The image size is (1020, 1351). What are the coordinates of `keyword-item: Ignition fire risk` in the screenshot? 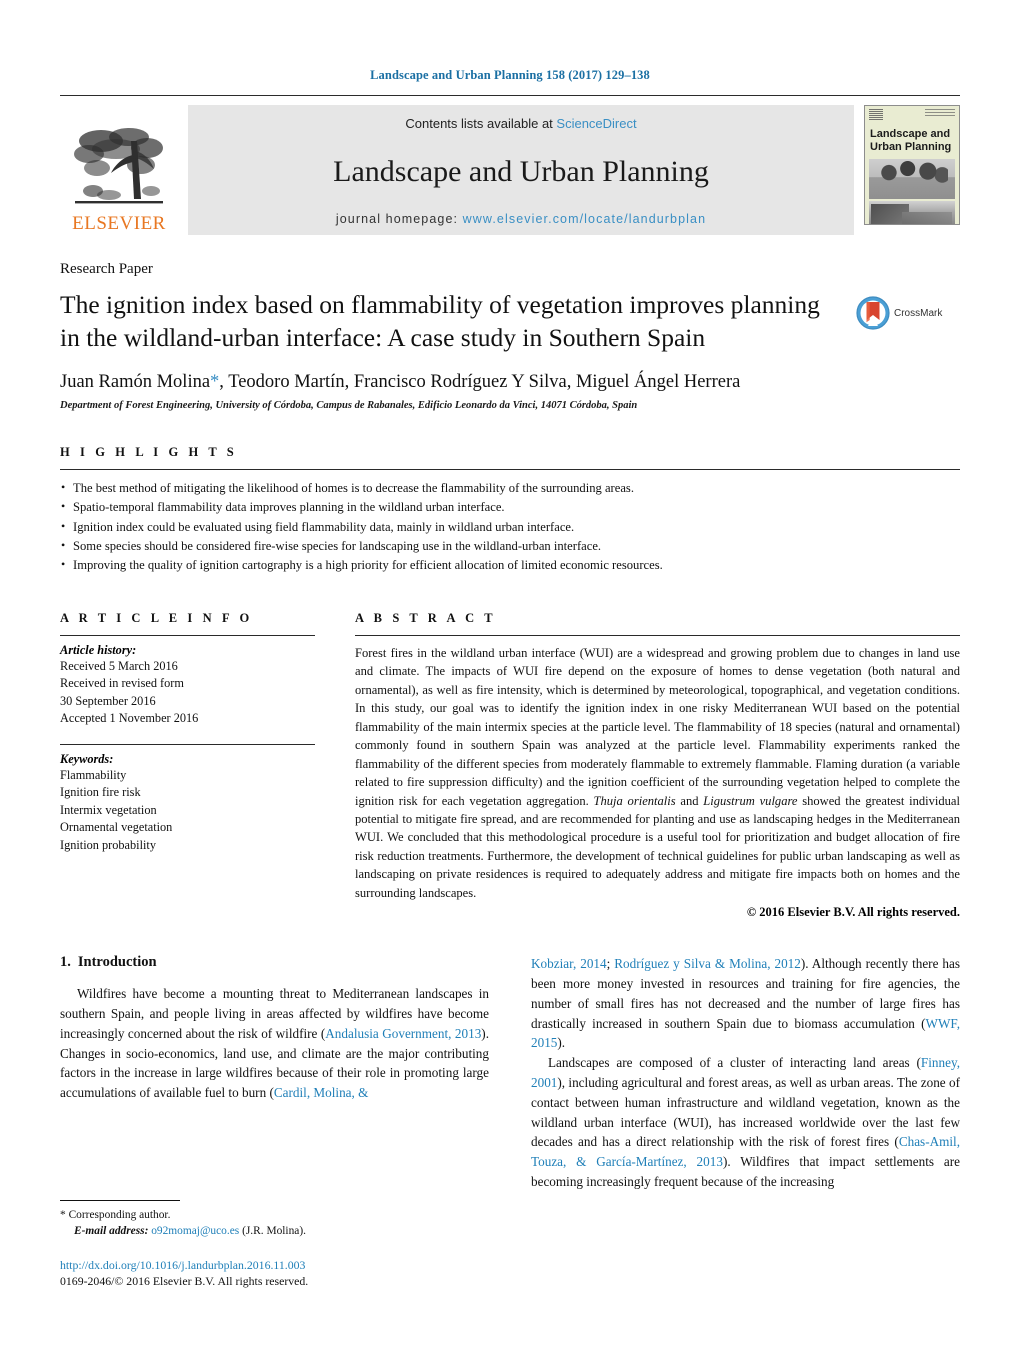 It's located at (100, 792).